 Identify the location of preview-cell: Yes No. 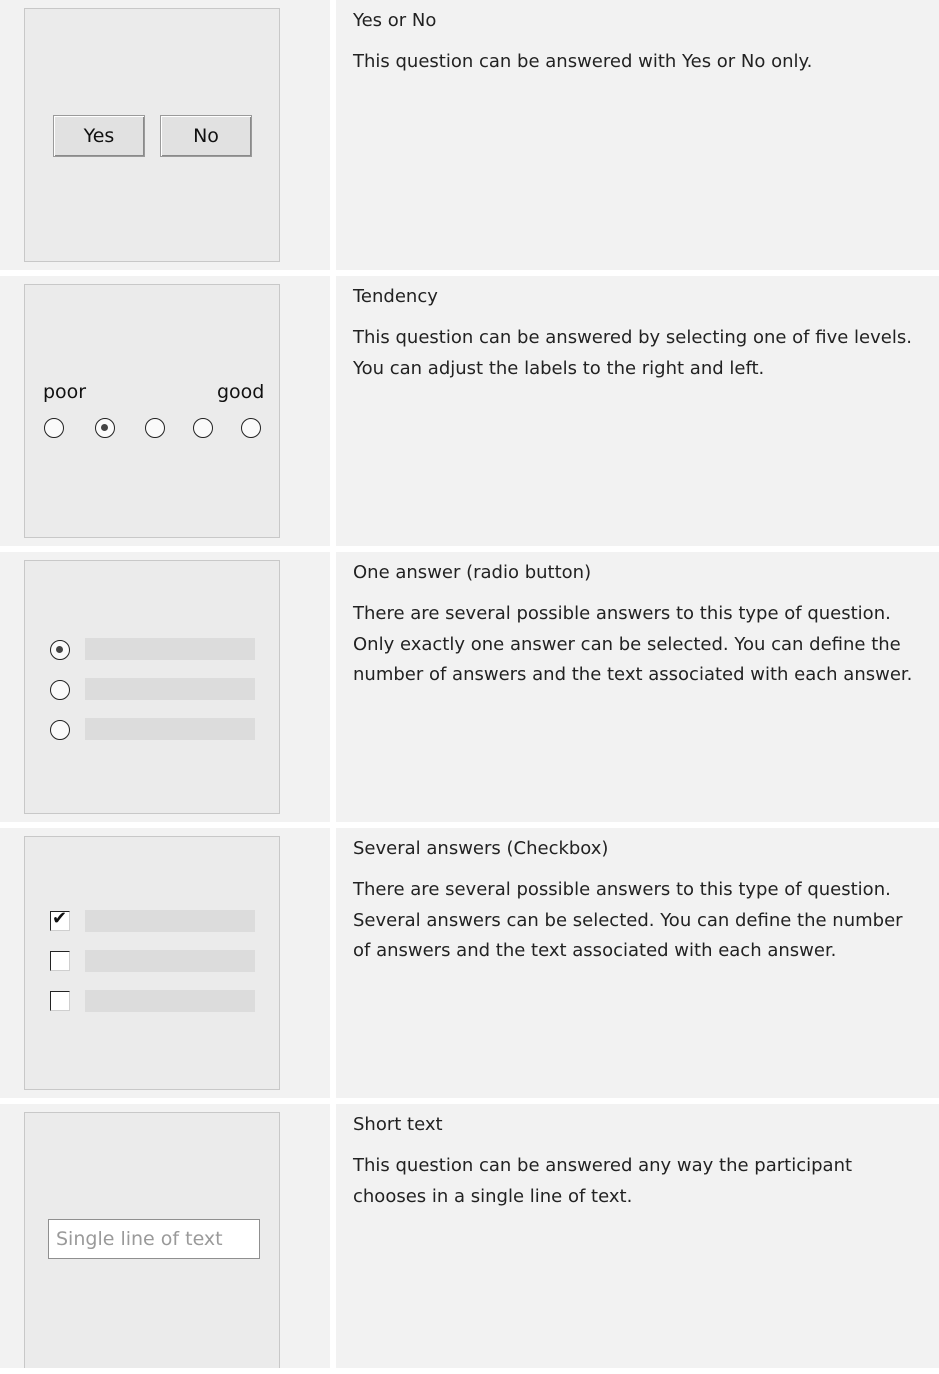
(165, 135).